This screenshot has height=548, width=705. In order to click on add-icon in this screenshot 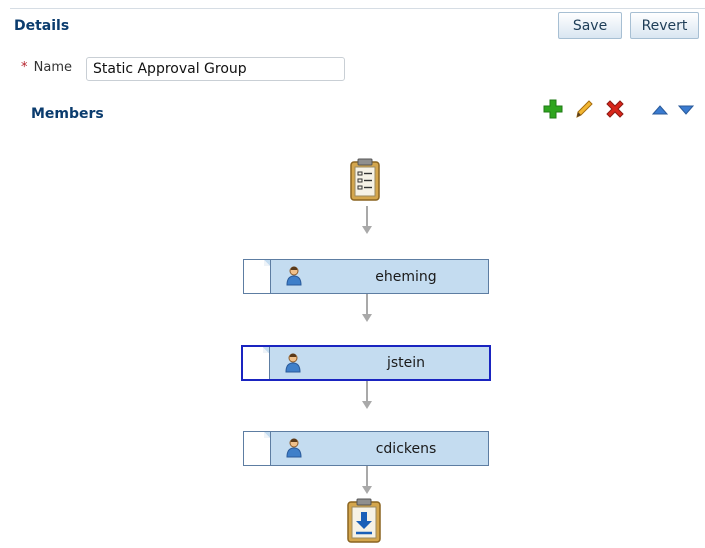, I will do `click(553, 109)`.